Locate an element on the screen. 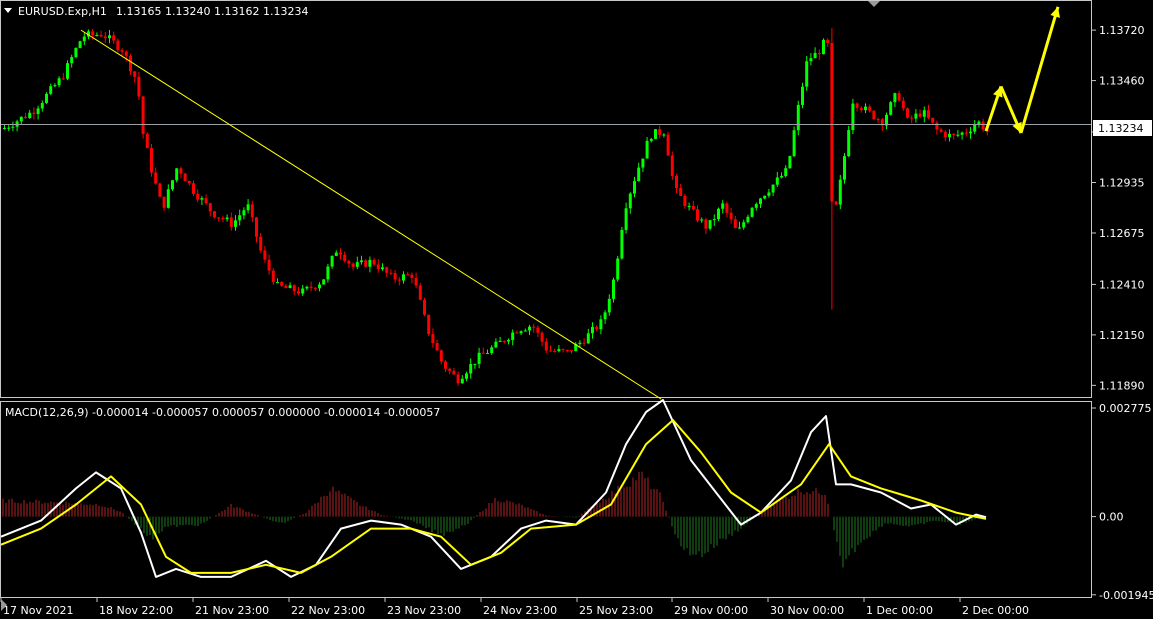  price-tick-label: 1.12410 is located at coordinates (1122, 284).